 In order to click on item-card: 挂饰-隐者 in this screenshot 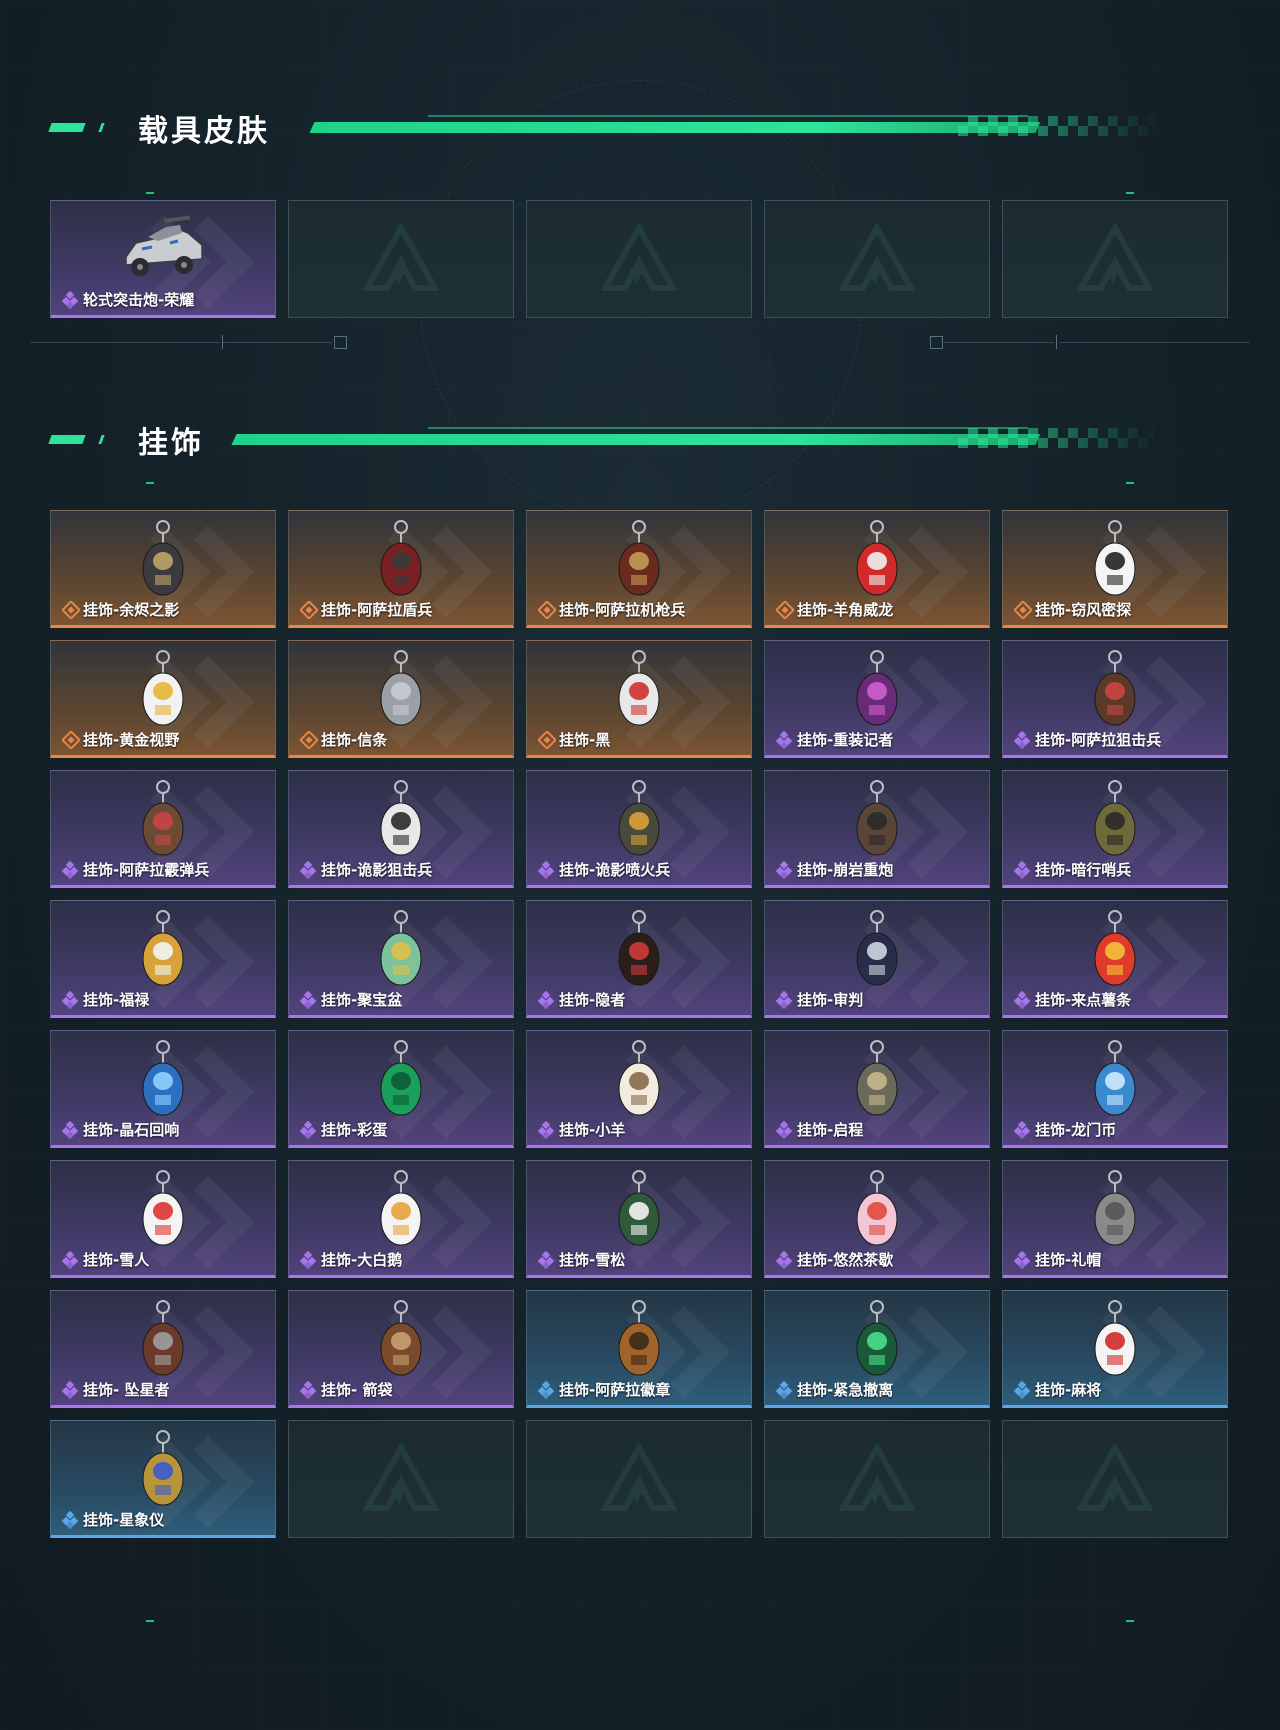, I will do `click(639, 959)`.